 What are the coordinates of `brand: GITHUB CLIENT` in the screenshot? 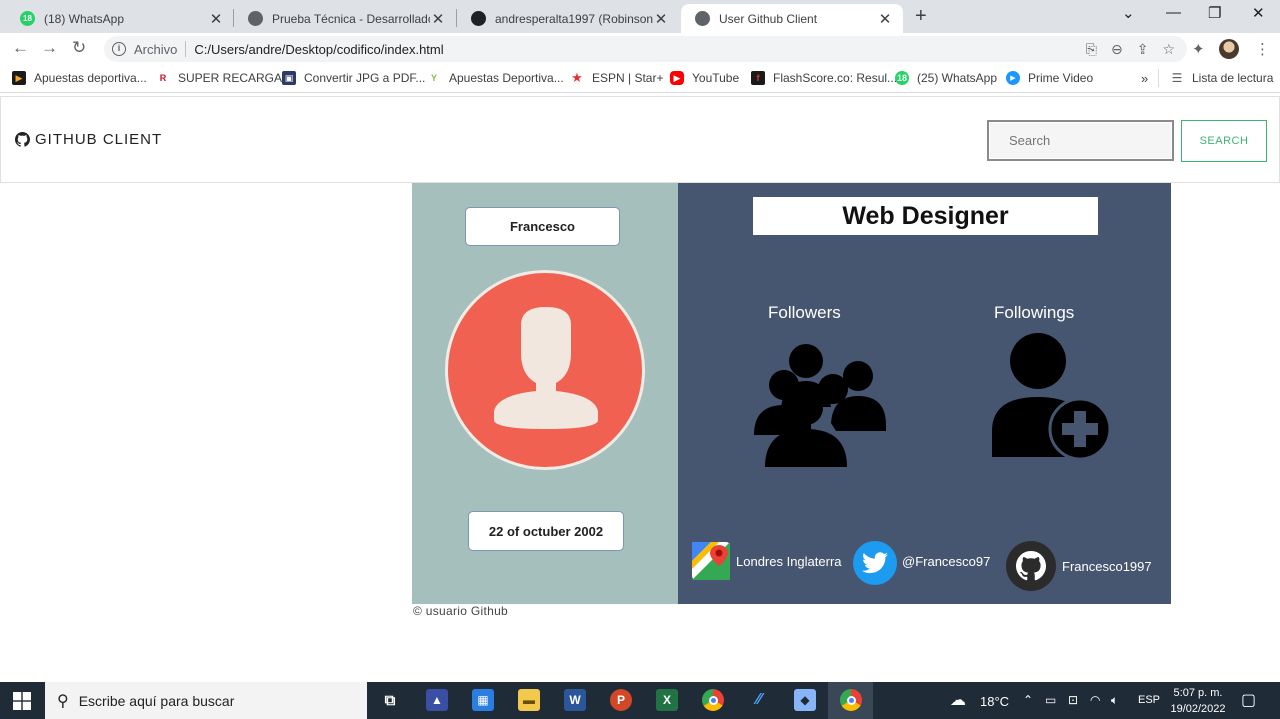 It's located at (88, 139).